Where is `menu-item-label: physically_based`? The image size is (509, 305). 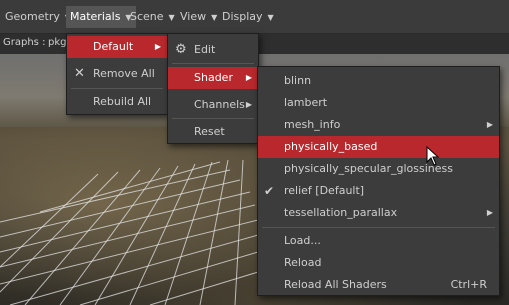
menu-item-label: physically_based is located at coordinates (331, 146).